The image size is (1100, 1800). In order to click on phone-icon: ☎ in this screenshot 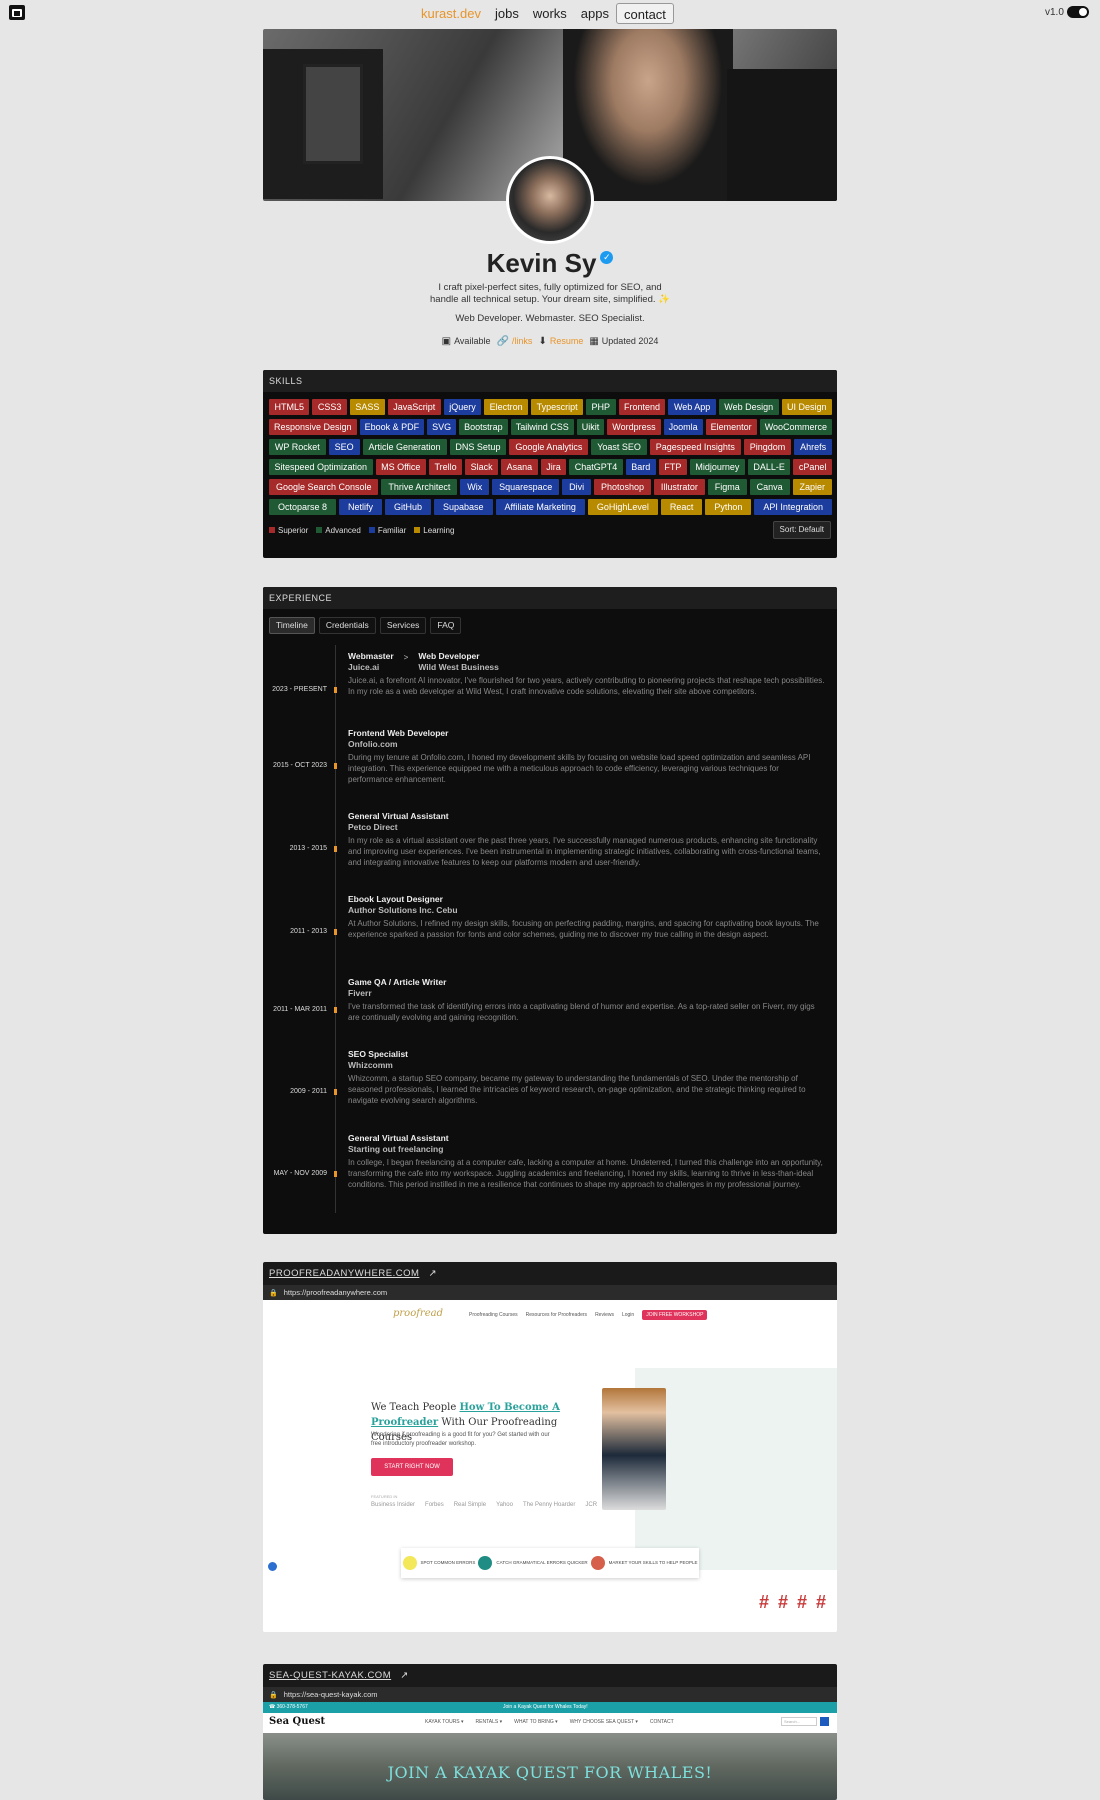, I will do `click(273, 1707)`.